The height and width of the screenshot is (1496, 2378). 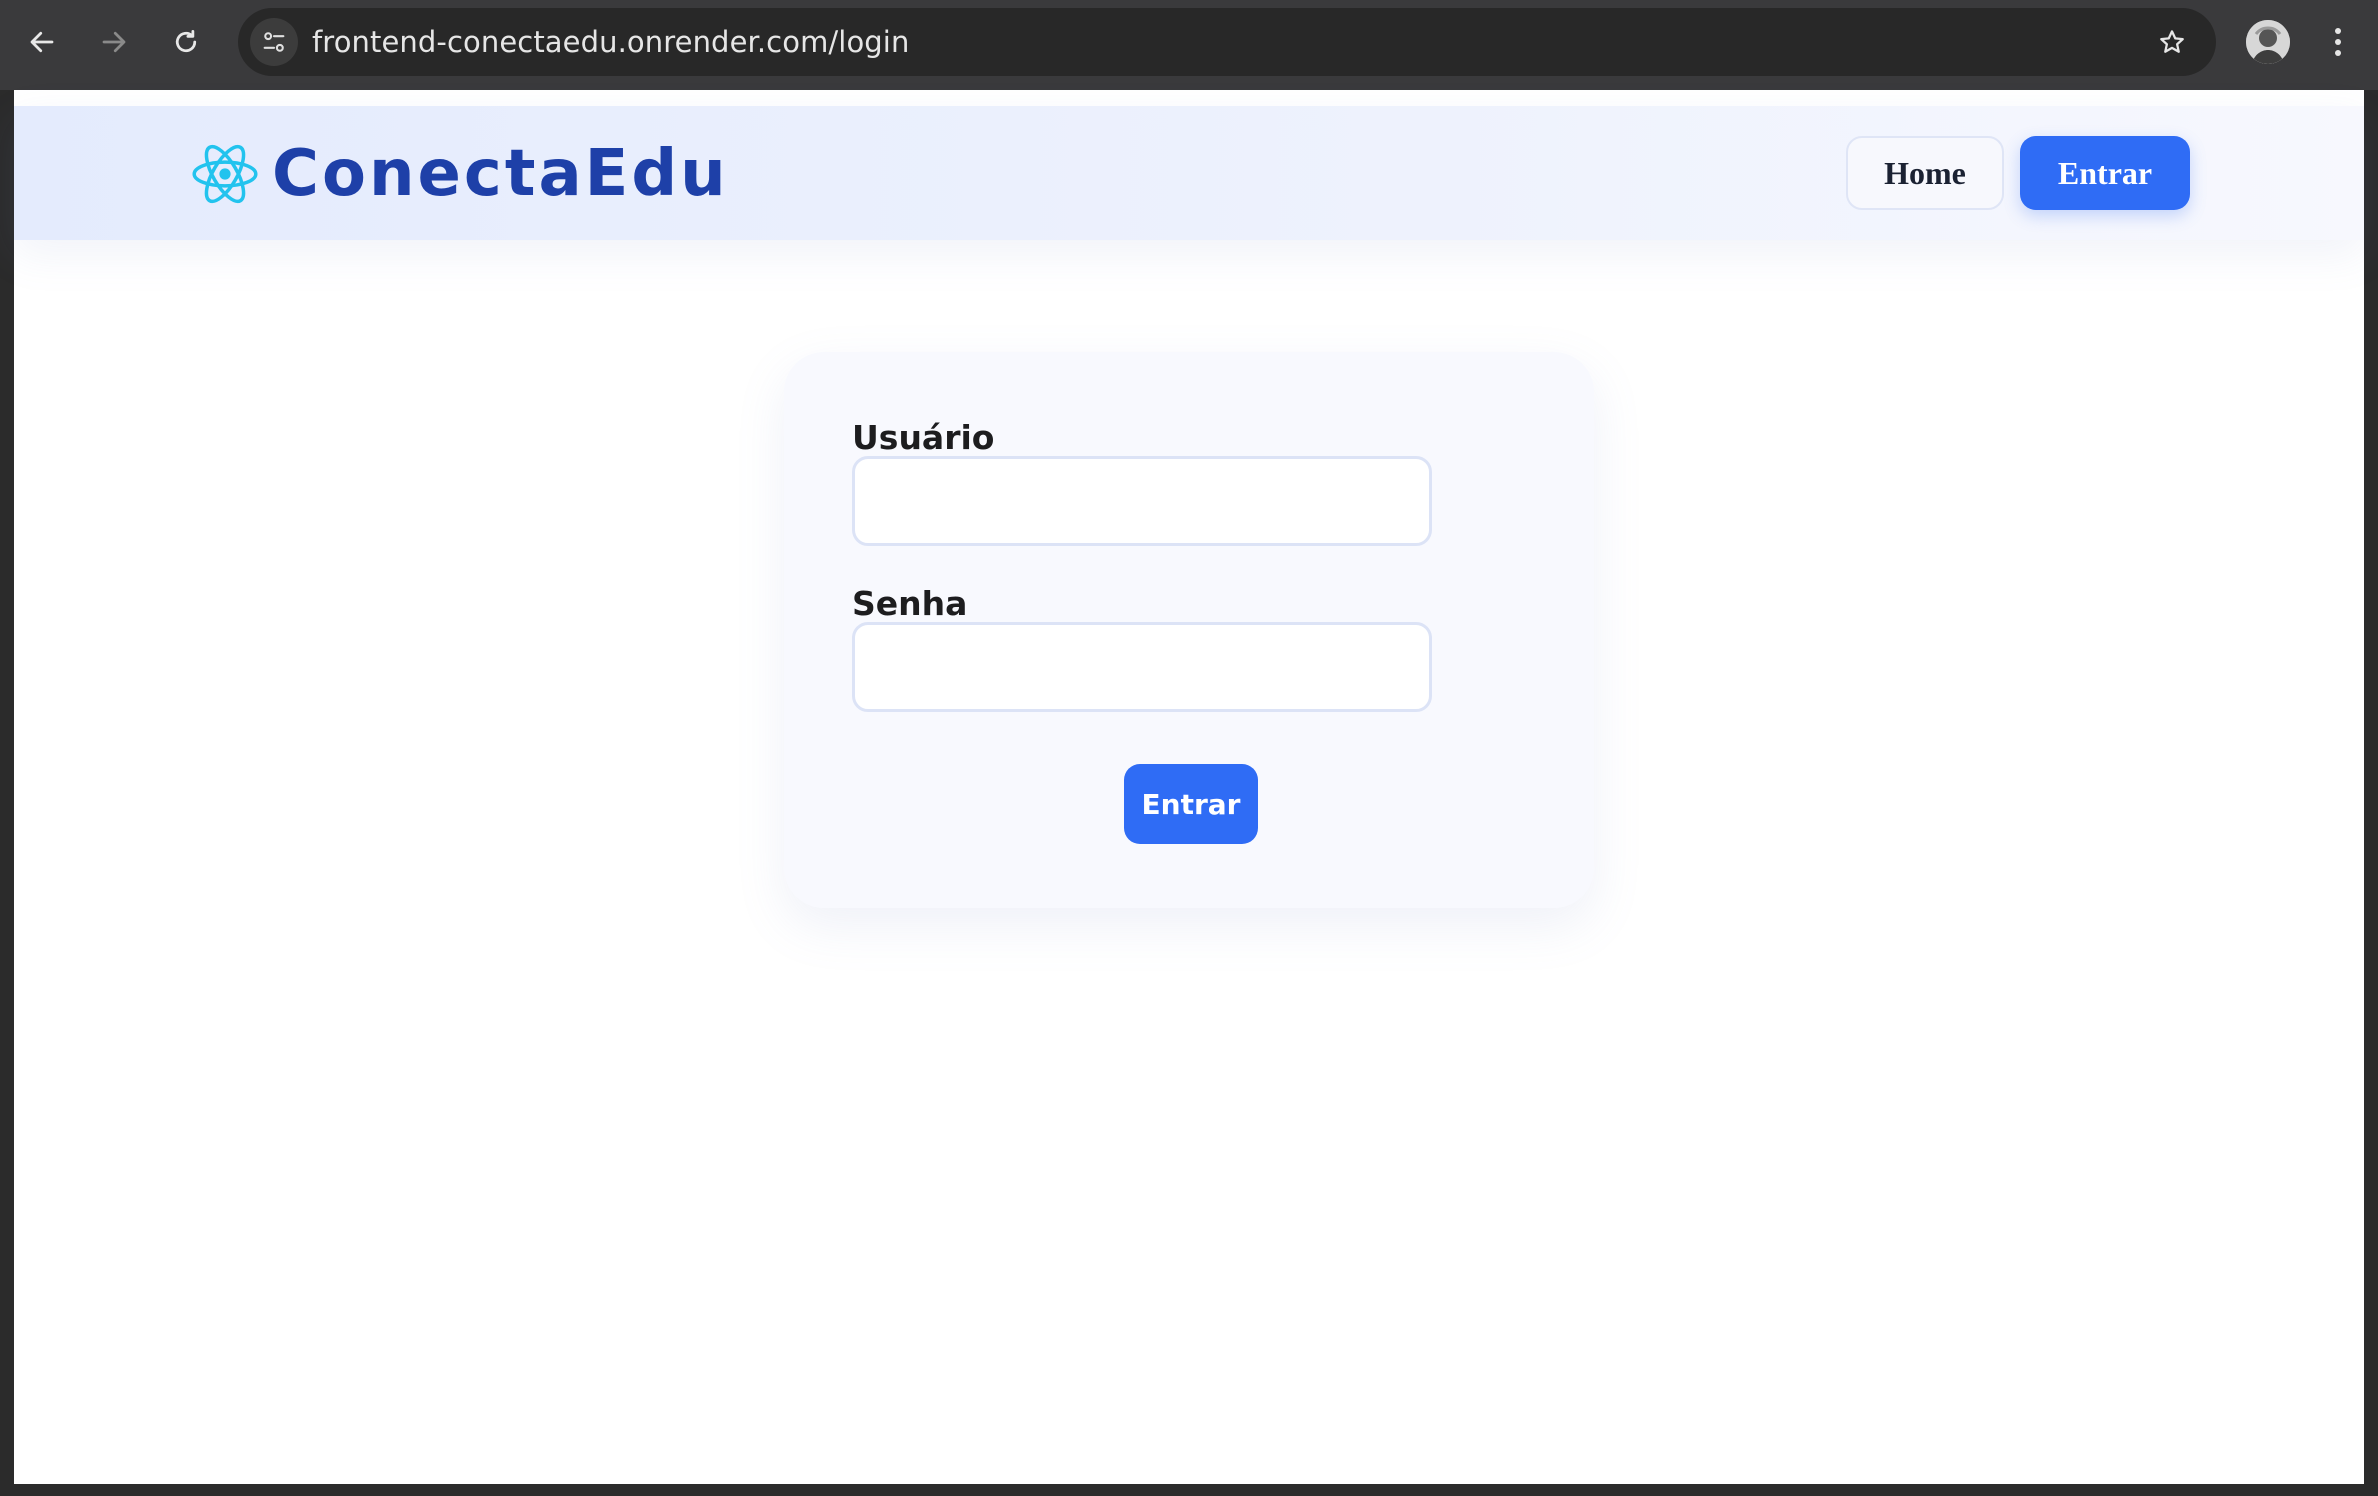 I want to click on window-border-bottom, so click(x=1189, y=1490).